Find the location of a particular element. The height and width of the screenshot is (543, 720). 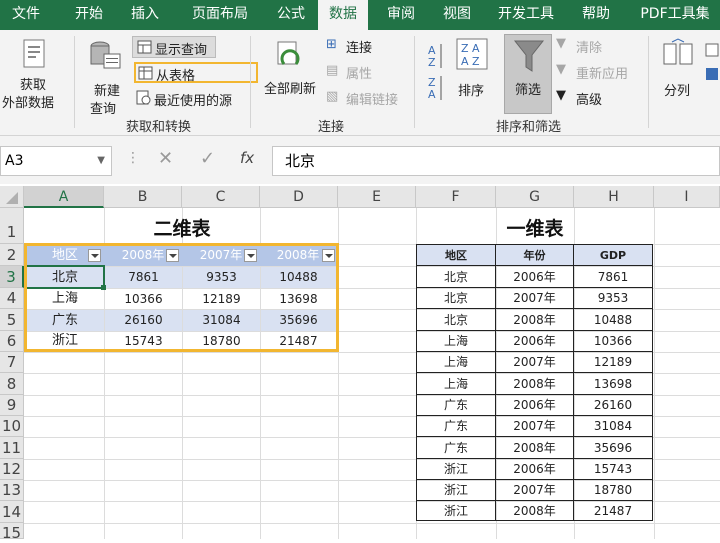

table1d-cell: 35696 is located at coordinates (613, 448).